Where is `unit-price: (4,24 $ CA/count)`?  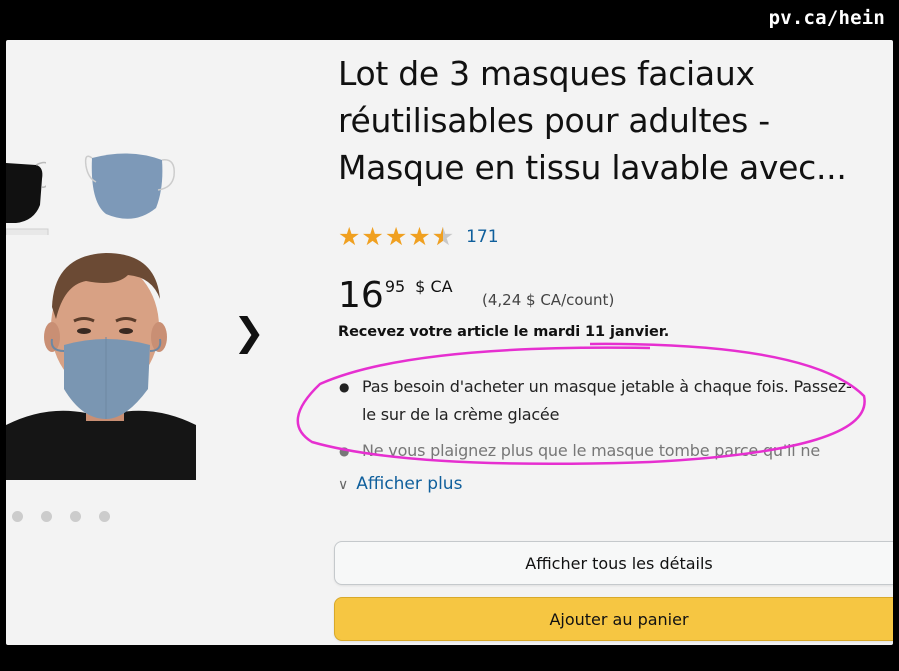 unit-price: (4,24 $ CA/count) is located at coordinates (548, 300).